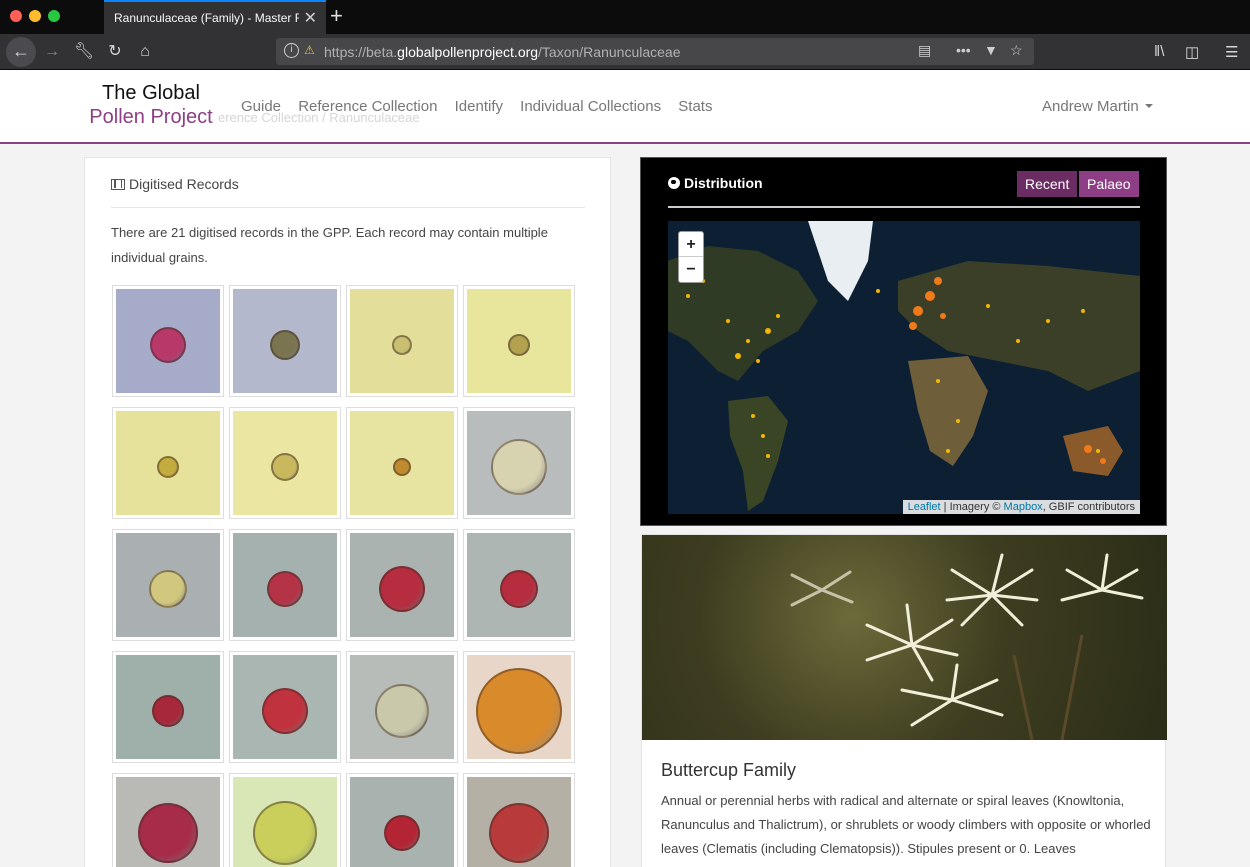  I want to click on info-icon: i, so click(291, 50).